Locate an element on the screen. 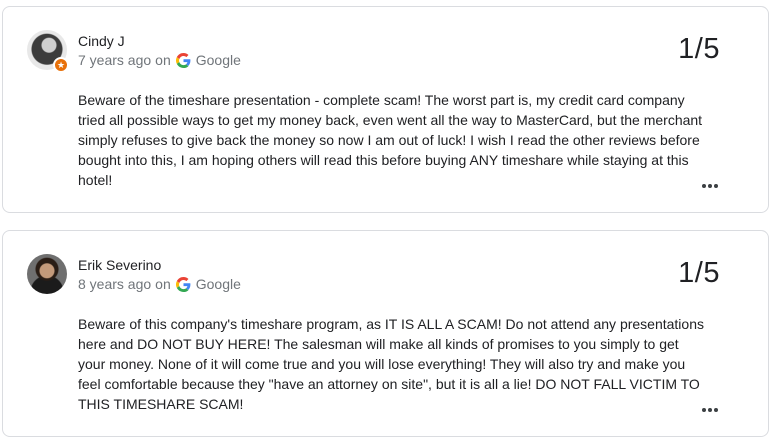  review-meta: 7 years ago on Google is located at coordinates (159, 60).